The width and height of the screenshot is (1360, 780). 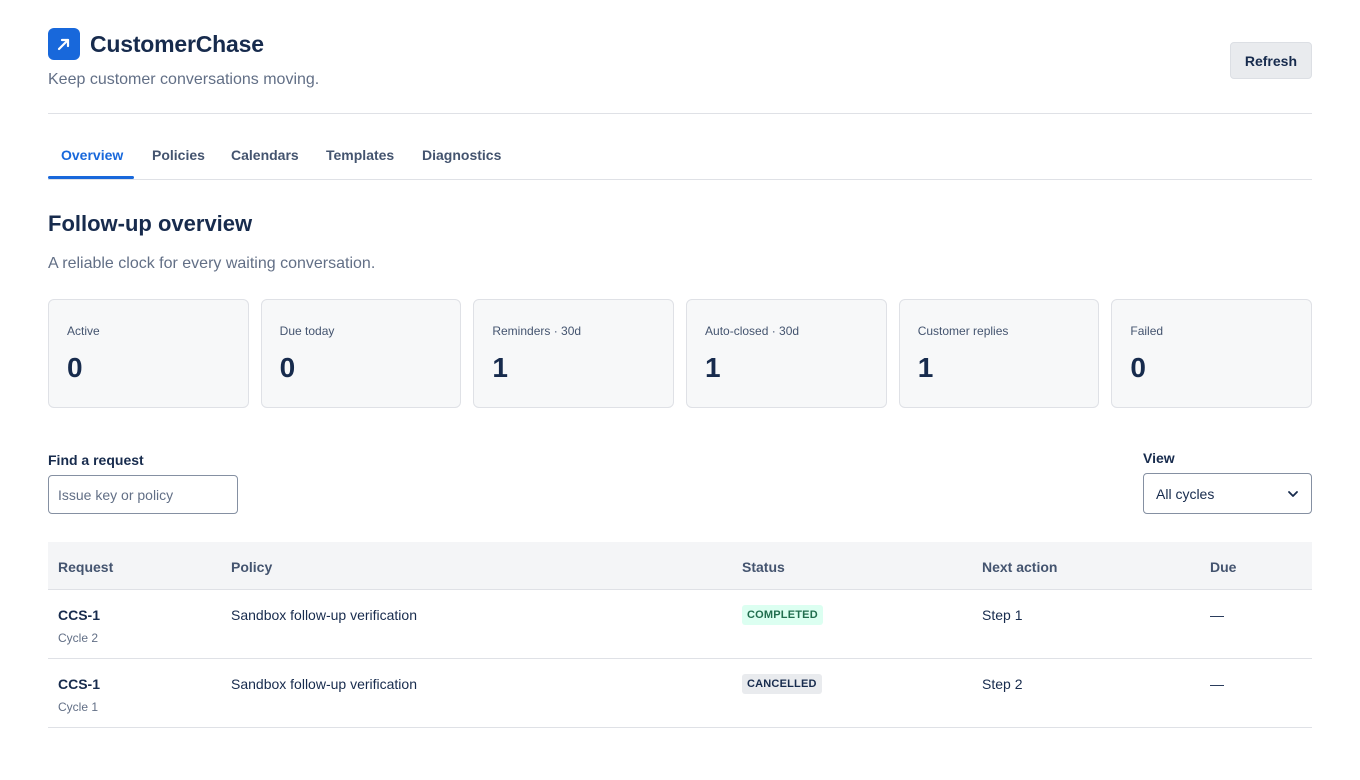 What do you see at coordinates (78, 707) in the screenshot?
I see `request-cycle: Cycle 1` at bounding box center [78, 707].